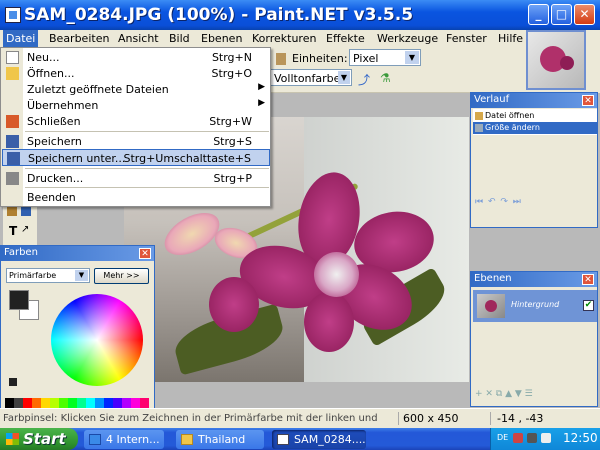  What do you see at coordinates (26, 211) in the screenshot?
I see `recolor-icon` at bounding box center [26, 211].